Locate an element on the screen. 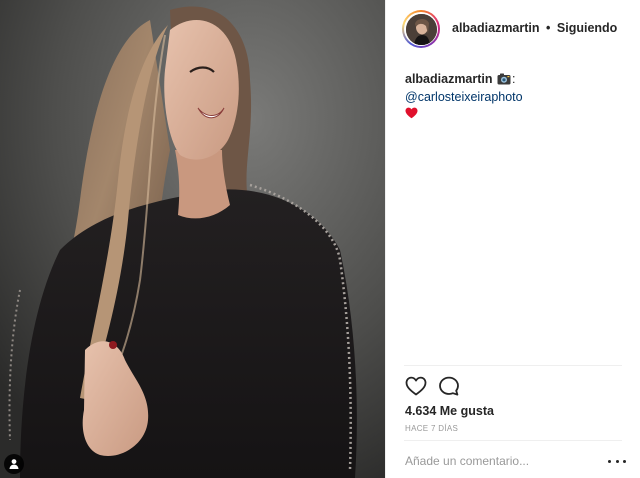 This screenshot has height=478, width=640. post-header: albadiazmartin • Siguiendo is located at coordinates (513, 30).